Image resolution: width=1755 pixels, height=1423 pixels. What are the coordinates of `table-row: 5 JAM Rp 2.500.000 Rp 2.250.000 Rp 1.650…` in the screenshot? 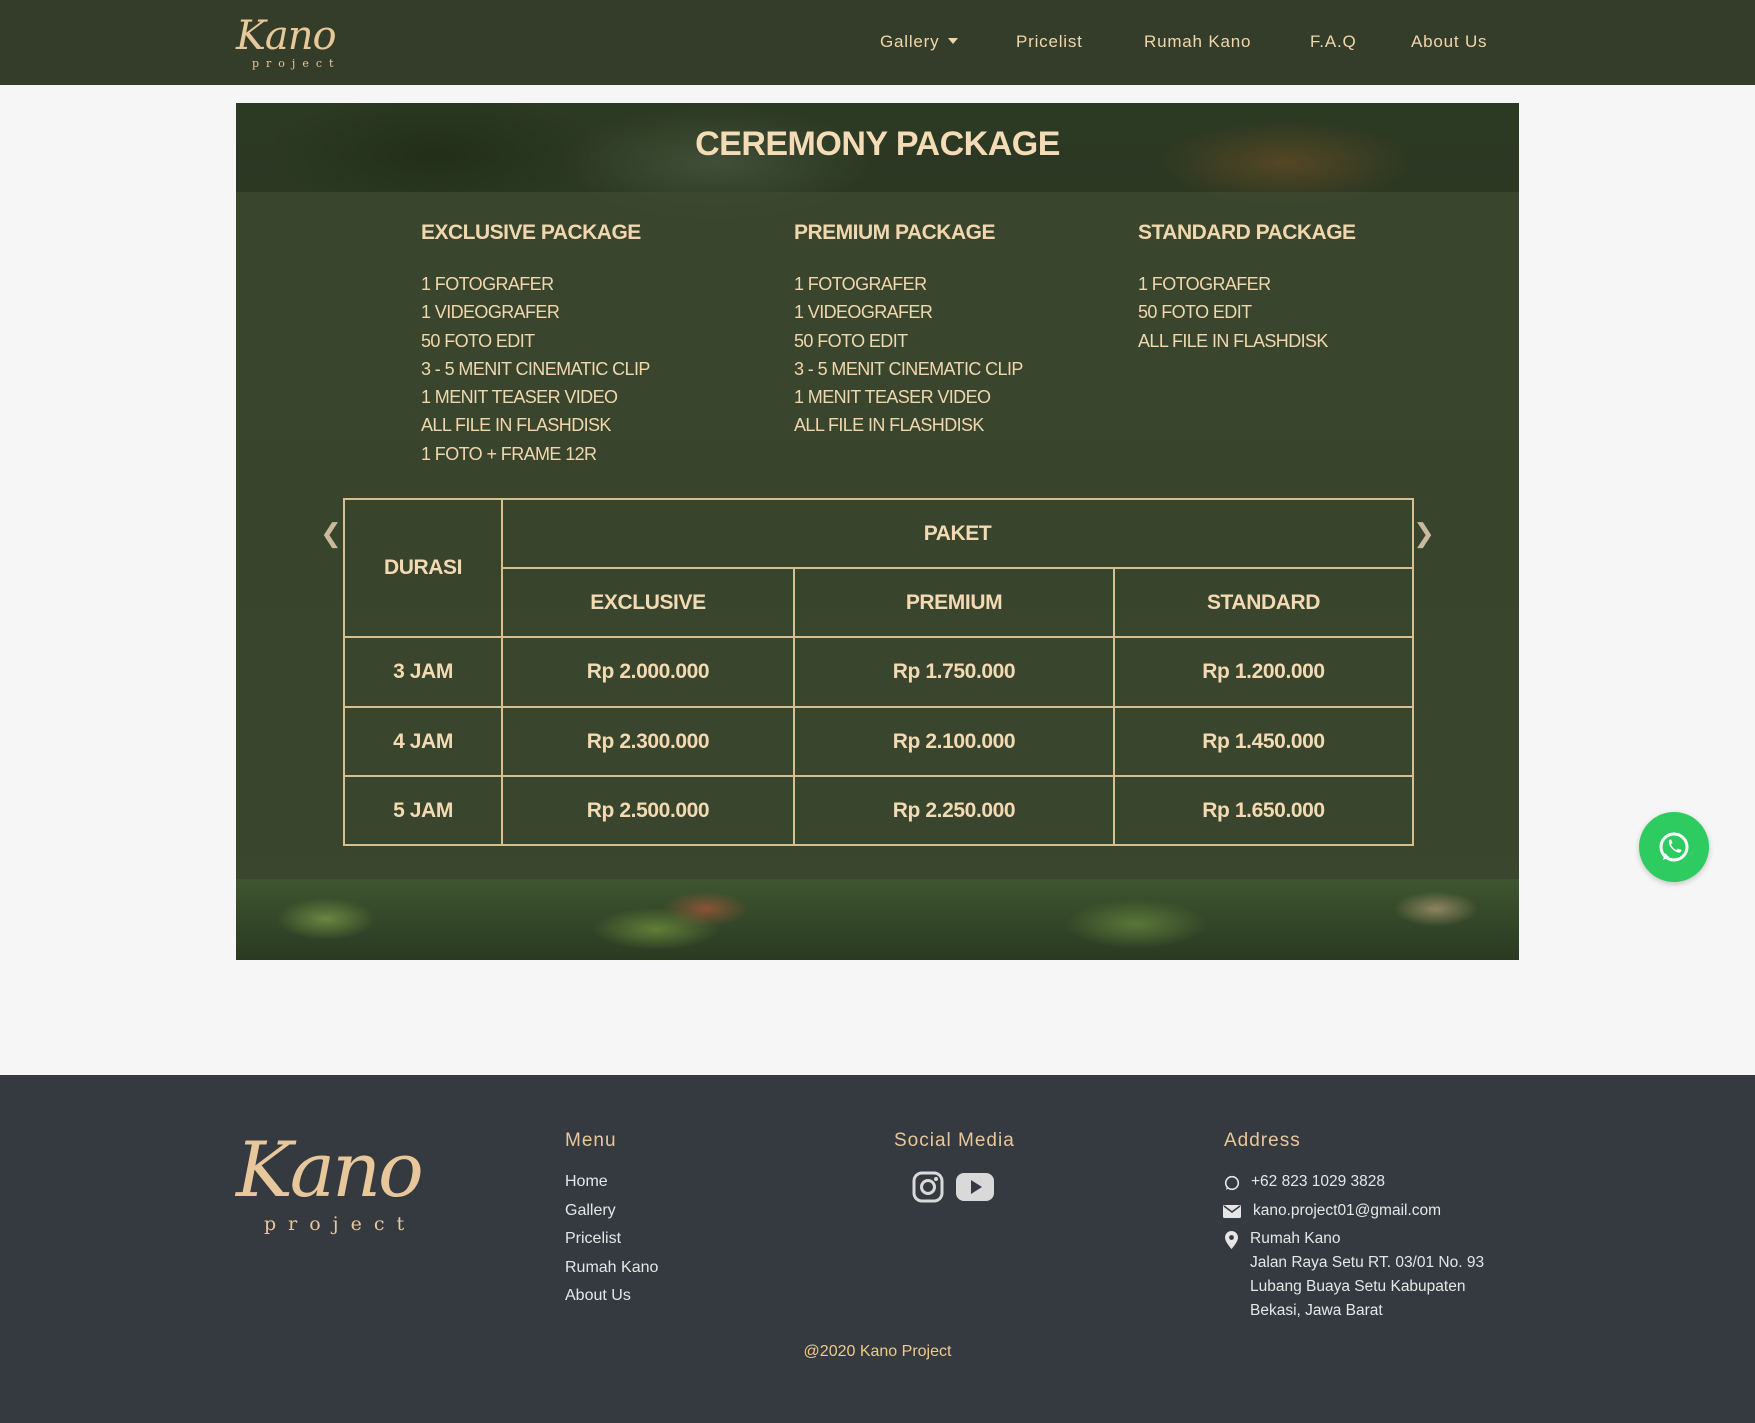 It's located at (878, 810).